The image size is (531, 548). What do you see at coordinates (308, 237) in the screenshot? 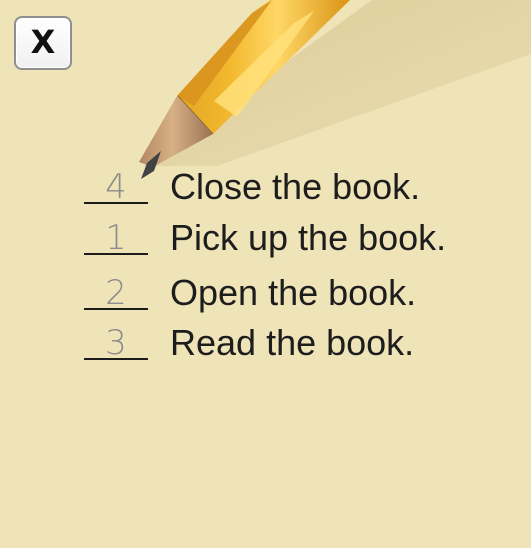
I see `step-text: Pick up the book.` at bounding box center [308, 237].